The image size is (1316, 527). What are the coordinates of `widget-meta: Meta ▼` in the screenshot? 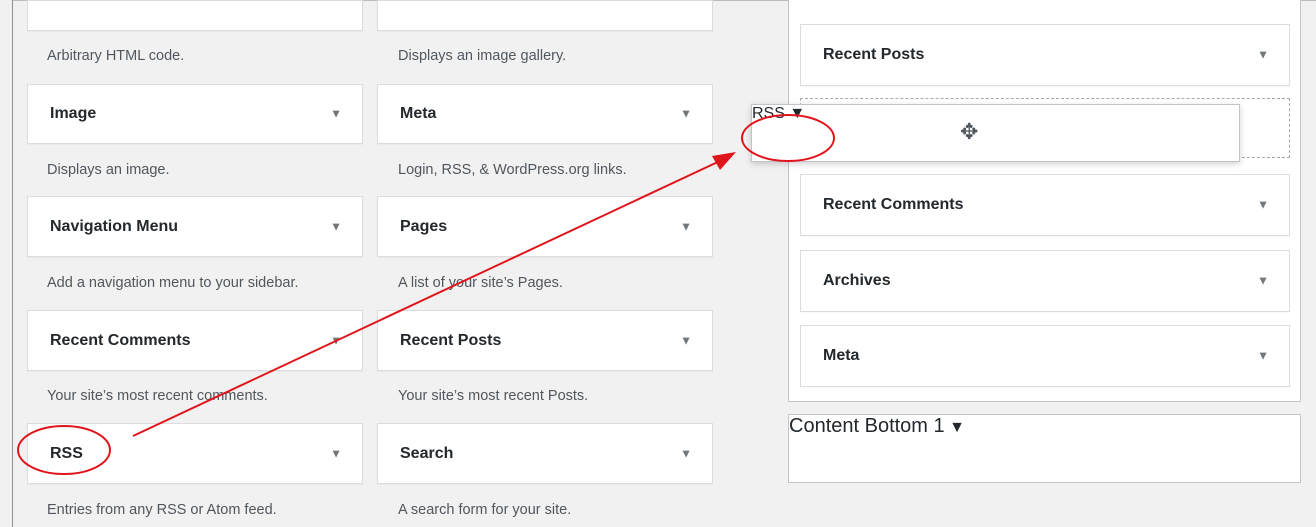 It's located at (545, 114).